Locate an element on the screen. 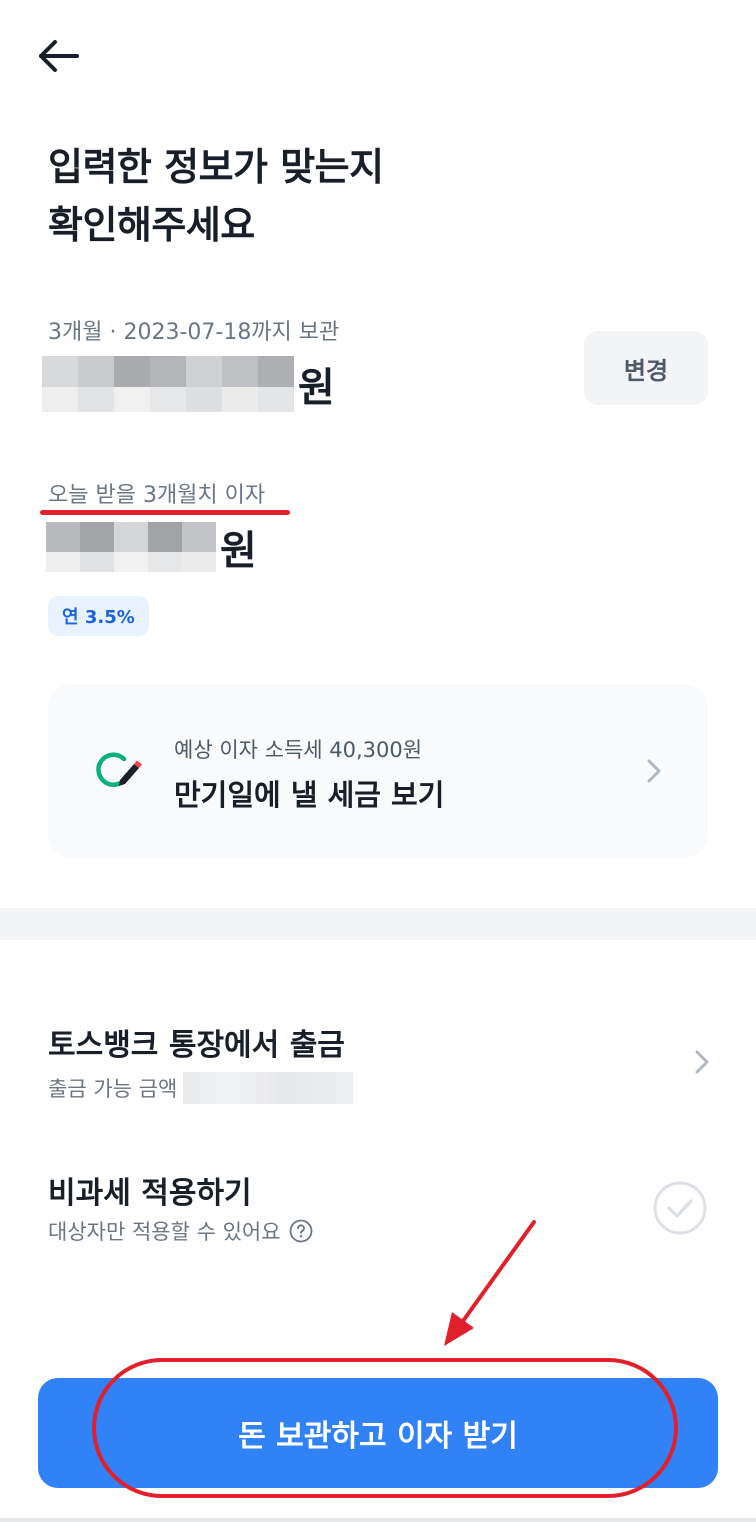 Image resolution: width=756 pixels, height=1522 pixels. back-button is located at coordinates (58, 56).